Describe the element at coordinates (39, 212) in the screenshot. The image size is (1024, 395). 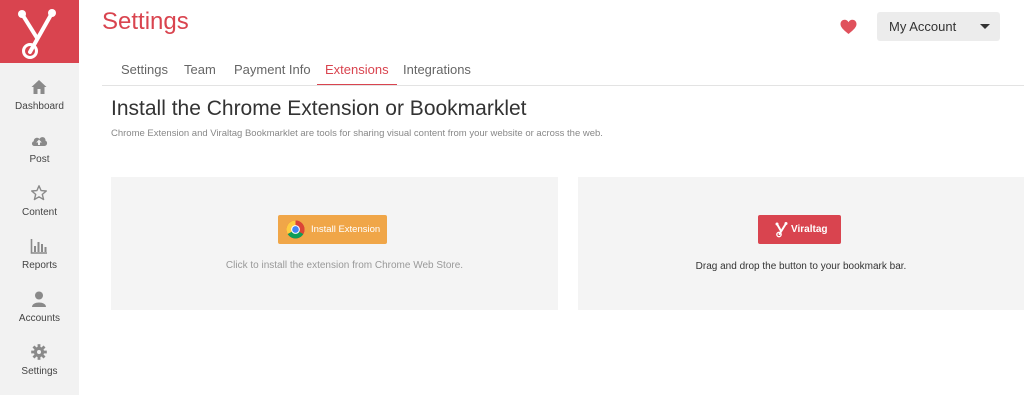
I see `sidebar-item-label: Content` at that location.